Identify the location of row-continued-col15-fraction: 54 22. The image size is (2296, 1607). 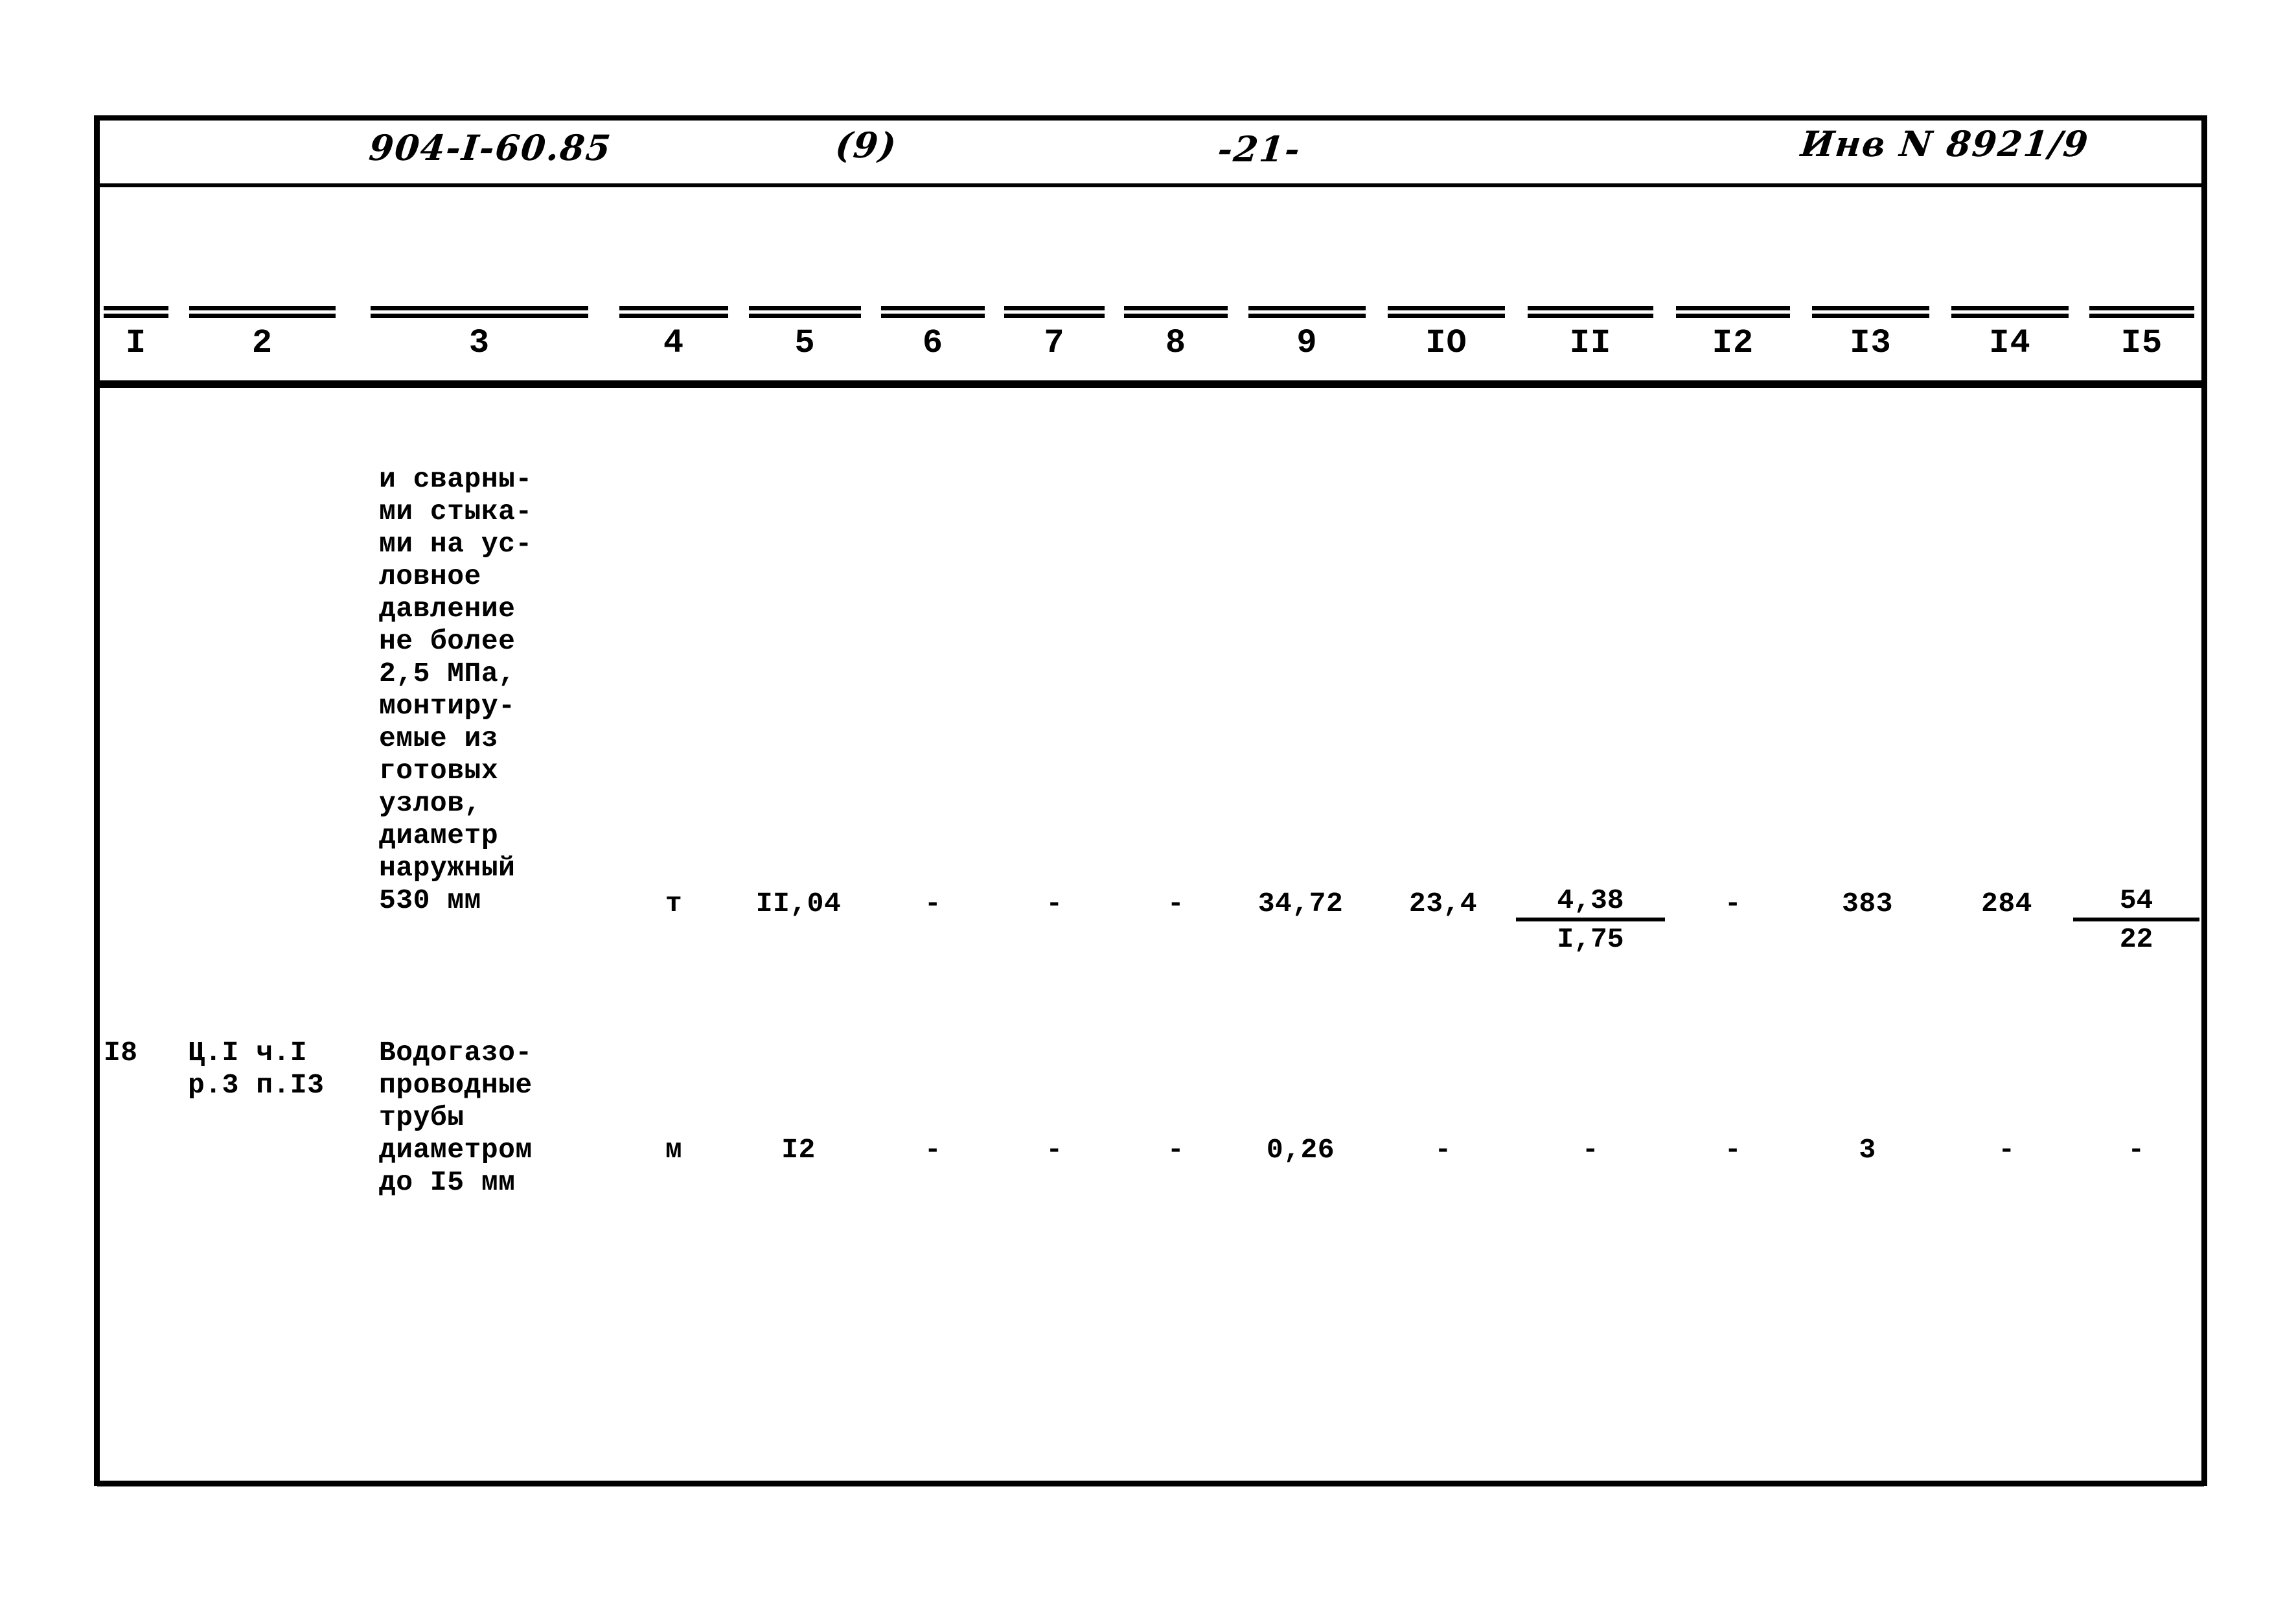
(2136, 920).